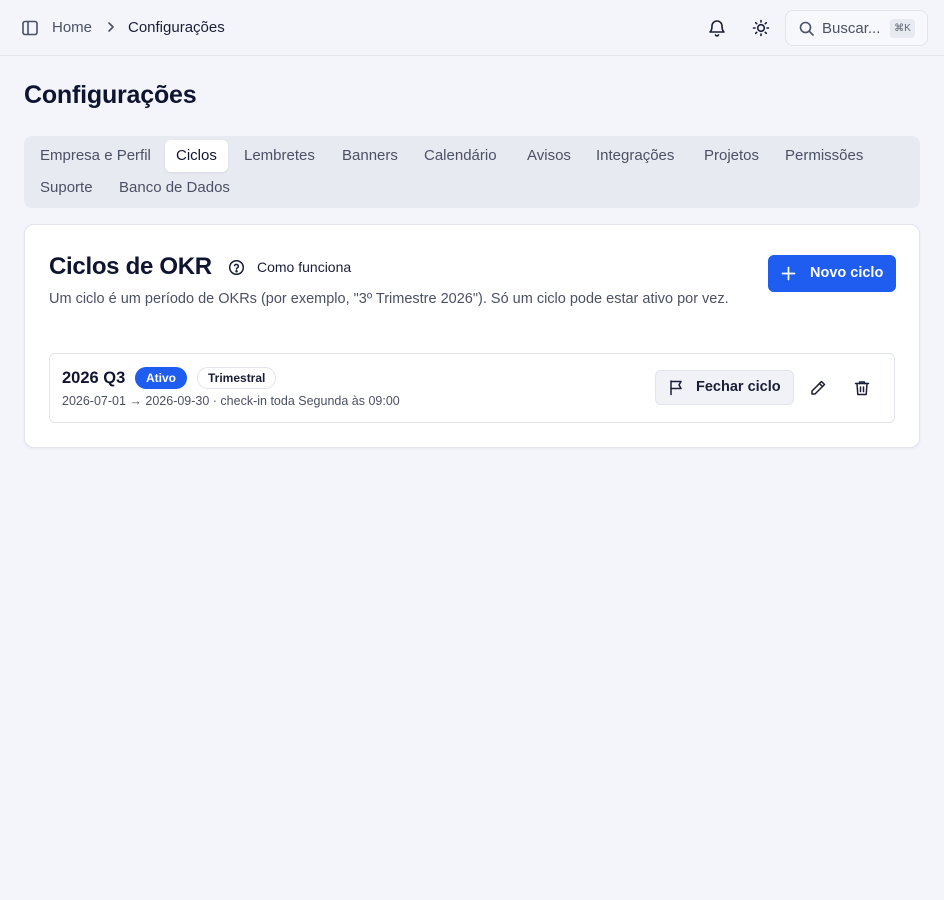 The image size is (944, 900). I want to click on trash-icon, so click(862, 388).